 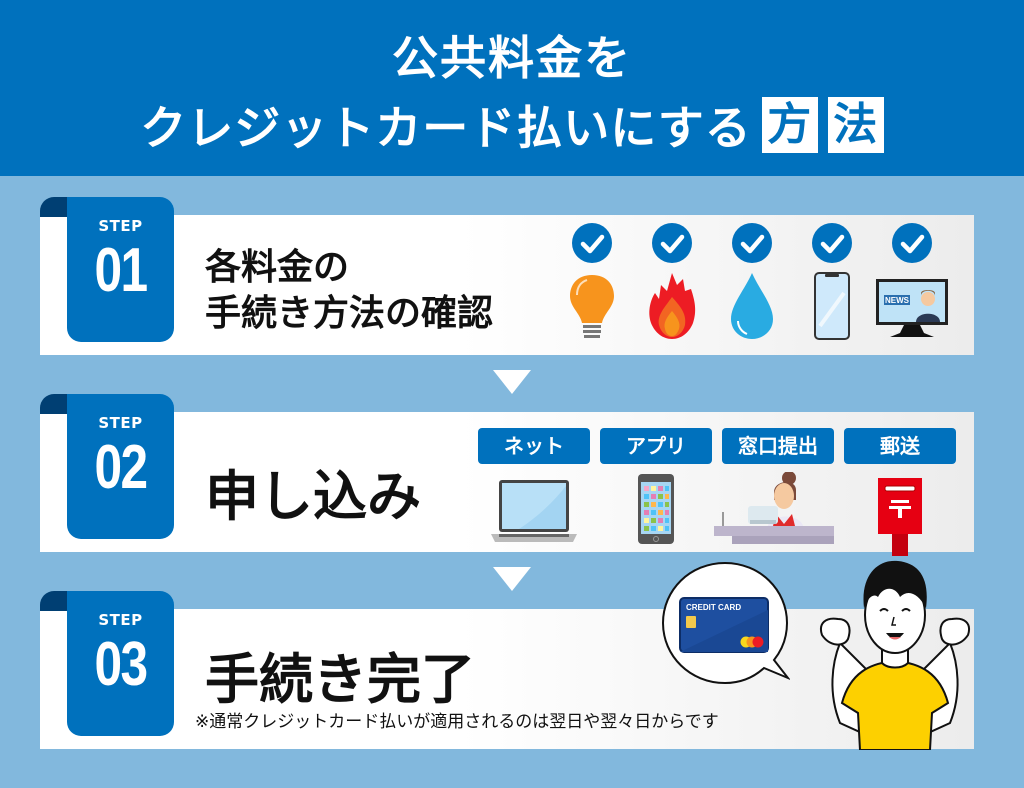 What do you see at coordinates (778, 446) in the screenshot?
I see `method-label: 窓口提出` at bounding box center [778, 446].